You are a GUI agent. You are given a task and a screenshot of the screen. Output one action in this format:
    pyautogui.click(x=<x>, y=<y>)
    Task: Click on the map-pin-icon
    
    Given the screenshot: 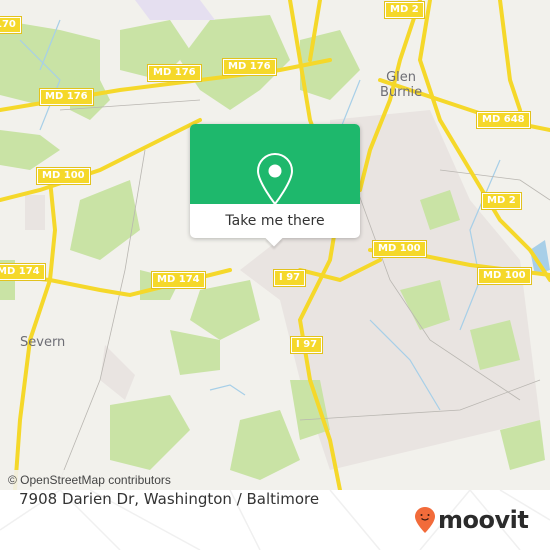 What is the action you would take?
    pyautogui.click(x=275, y=179)
    